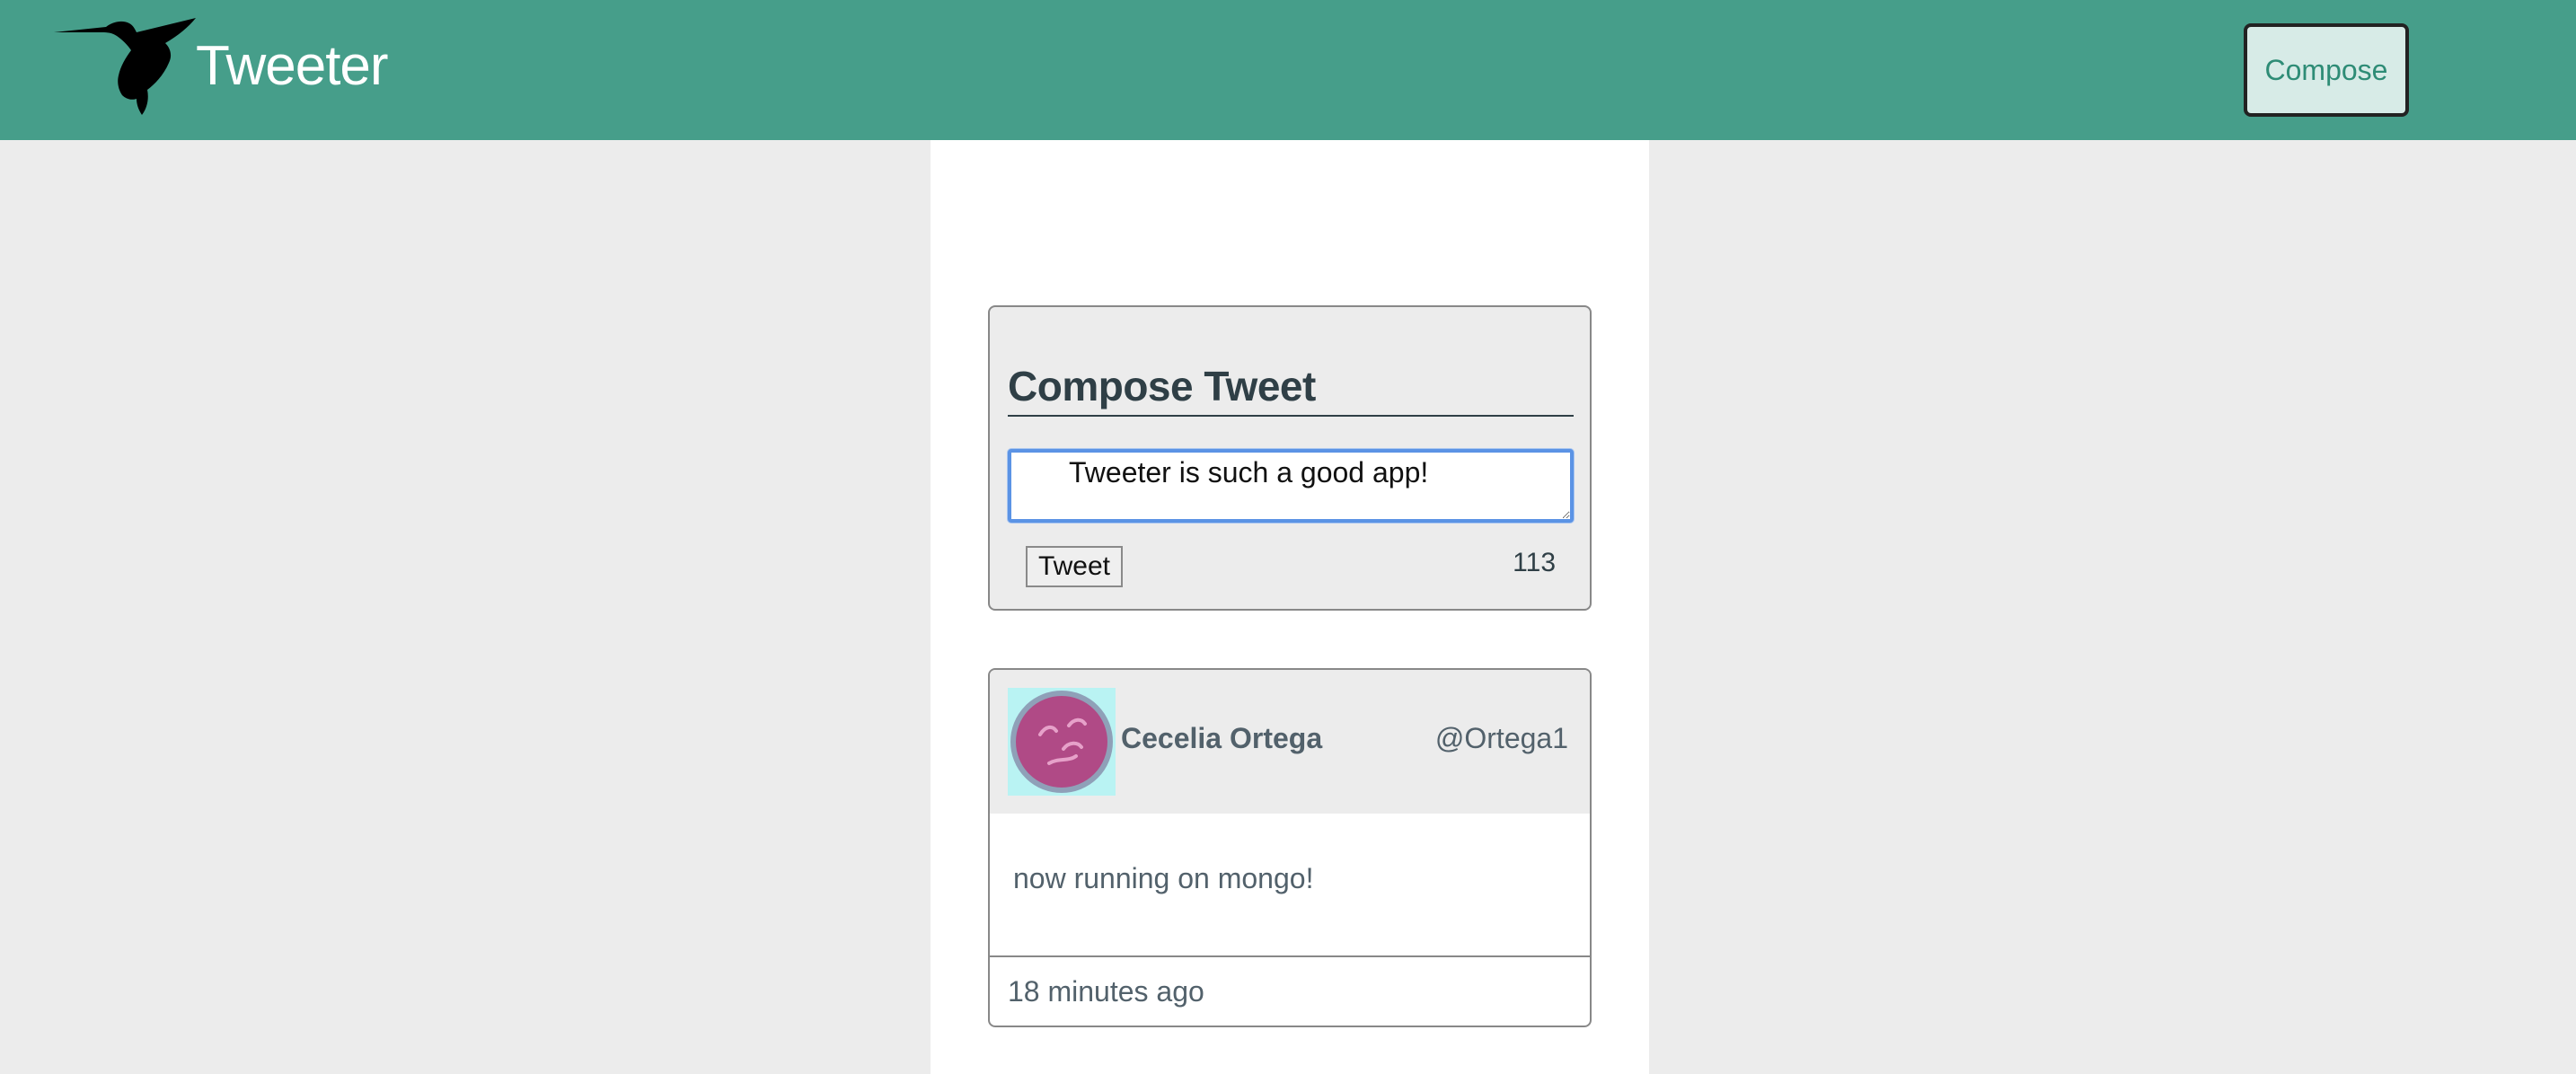 Image resolution: width=2576 pixels, height=1074 pixels. Describe the element at coordinates (126, 65) in the screenshot. I see `hummingbird-logo-icon` at that location.